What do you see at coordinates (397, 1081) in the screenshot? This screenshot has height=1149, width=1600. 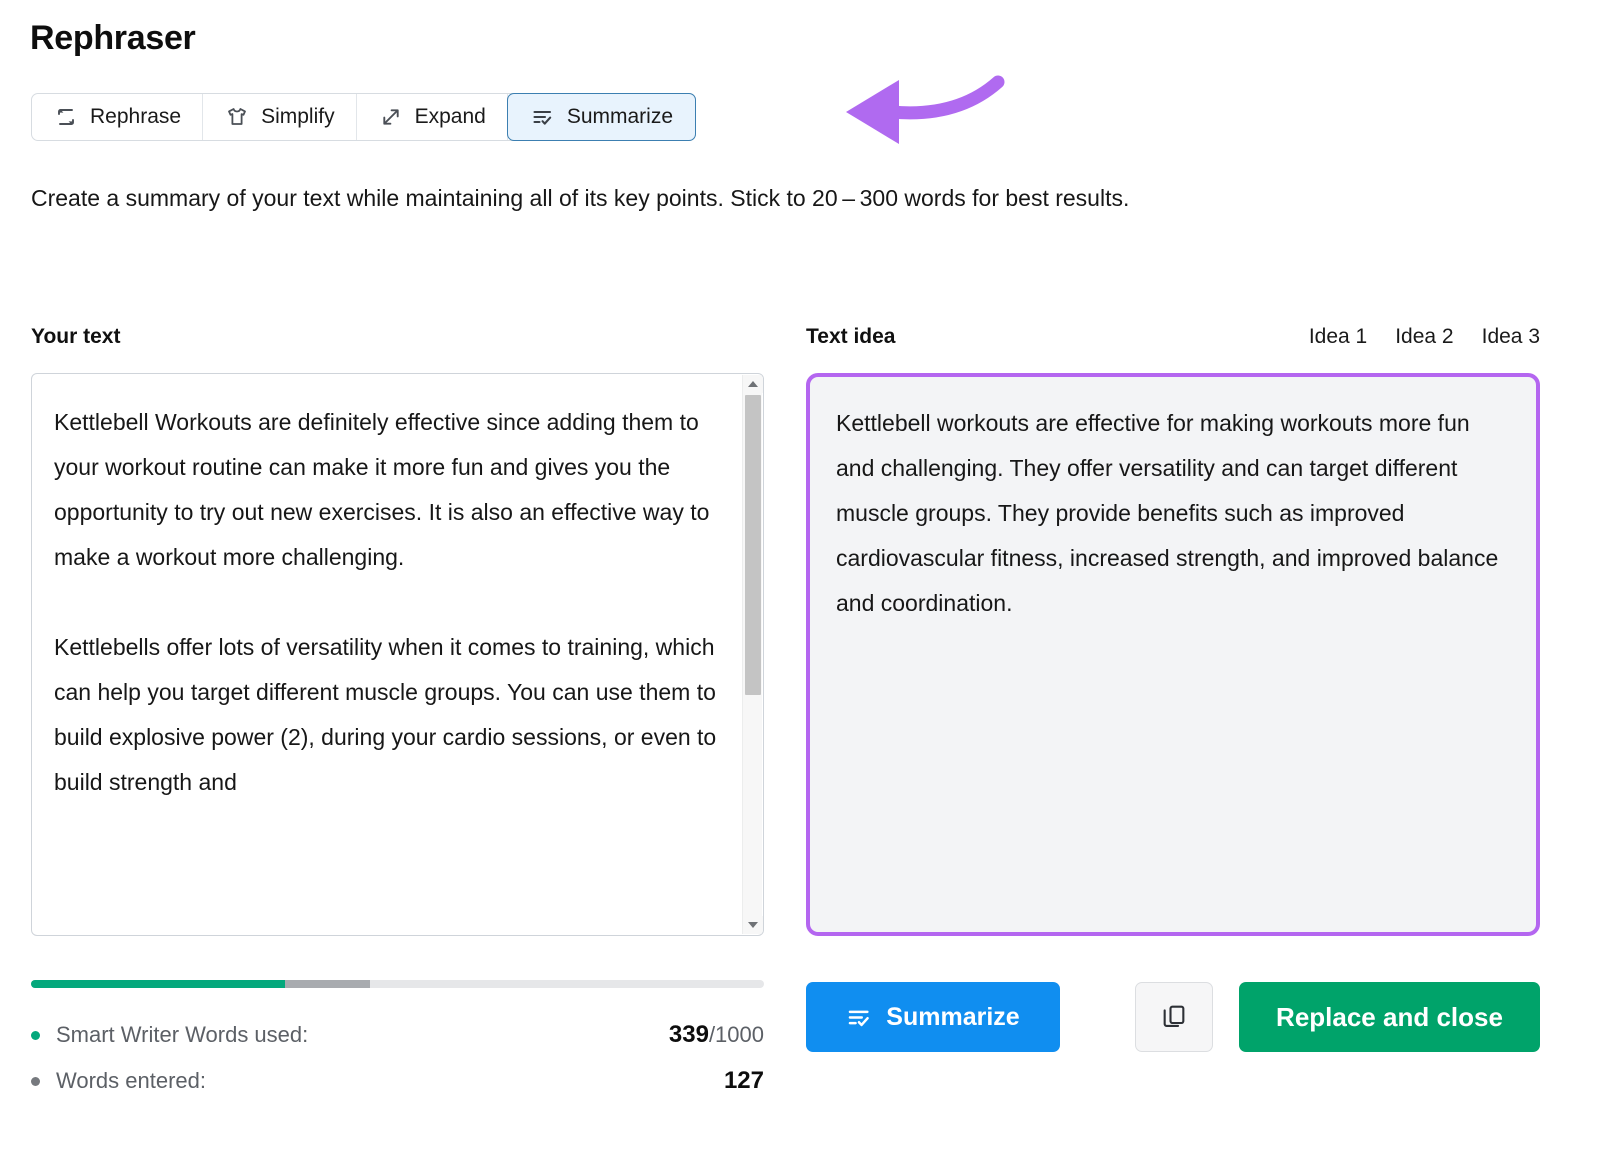 I see `stat-row-words-entered: Words entered: 127` at bounding box center [397, 1081].